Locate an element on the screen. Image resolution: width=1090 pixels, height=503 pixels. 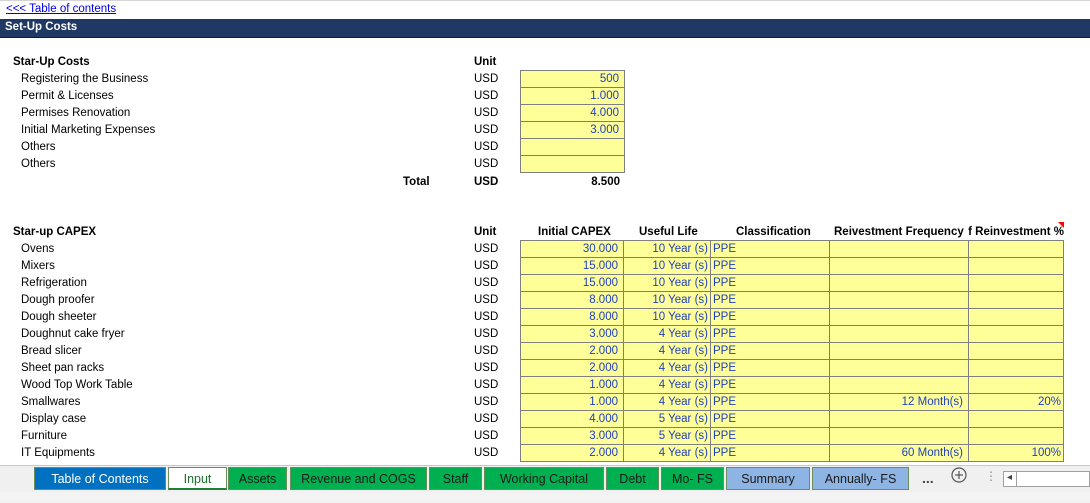
capex-frequency-cell: 12 Month(s) is located at coordinates (899, 402).